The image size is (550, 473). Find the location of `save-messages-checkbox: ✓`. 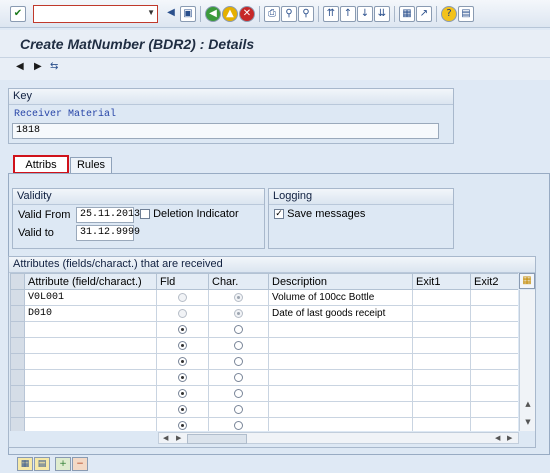

save-messages-checkbox: ✓ is located at coordinates (279, 214).